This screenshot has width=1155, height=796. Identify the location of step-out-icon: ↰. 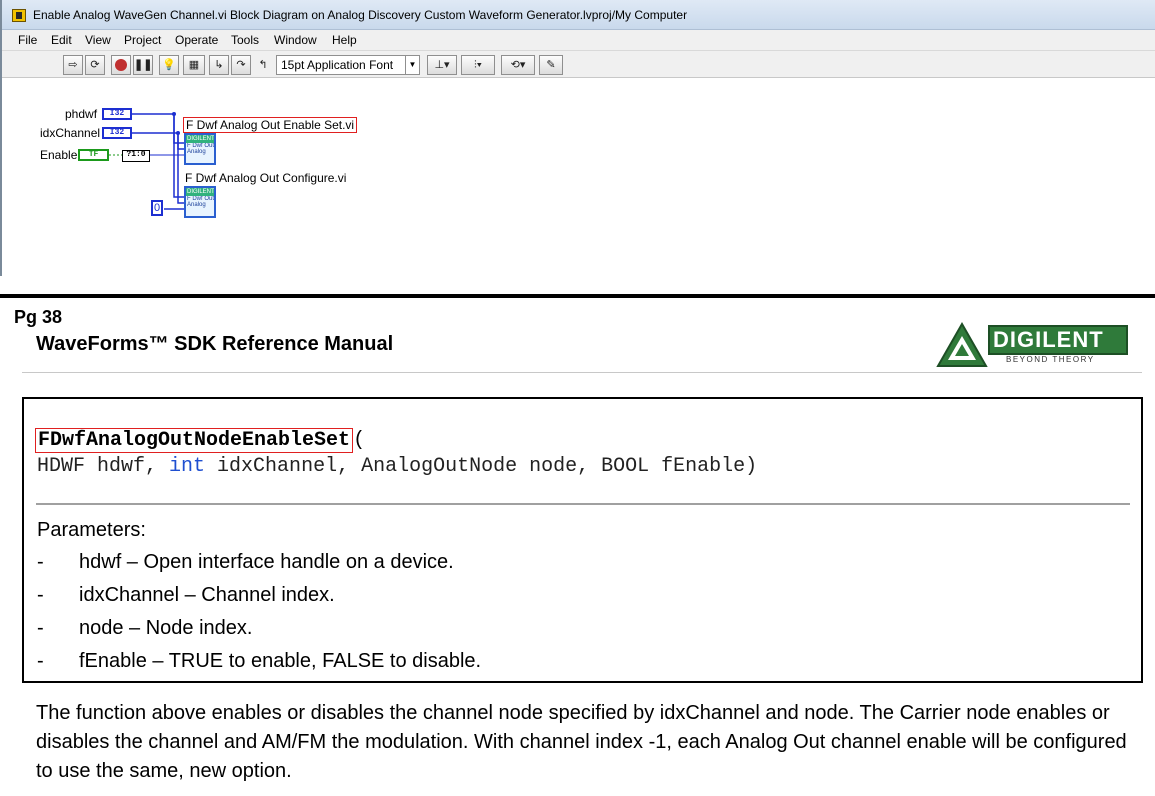
(263, 65).